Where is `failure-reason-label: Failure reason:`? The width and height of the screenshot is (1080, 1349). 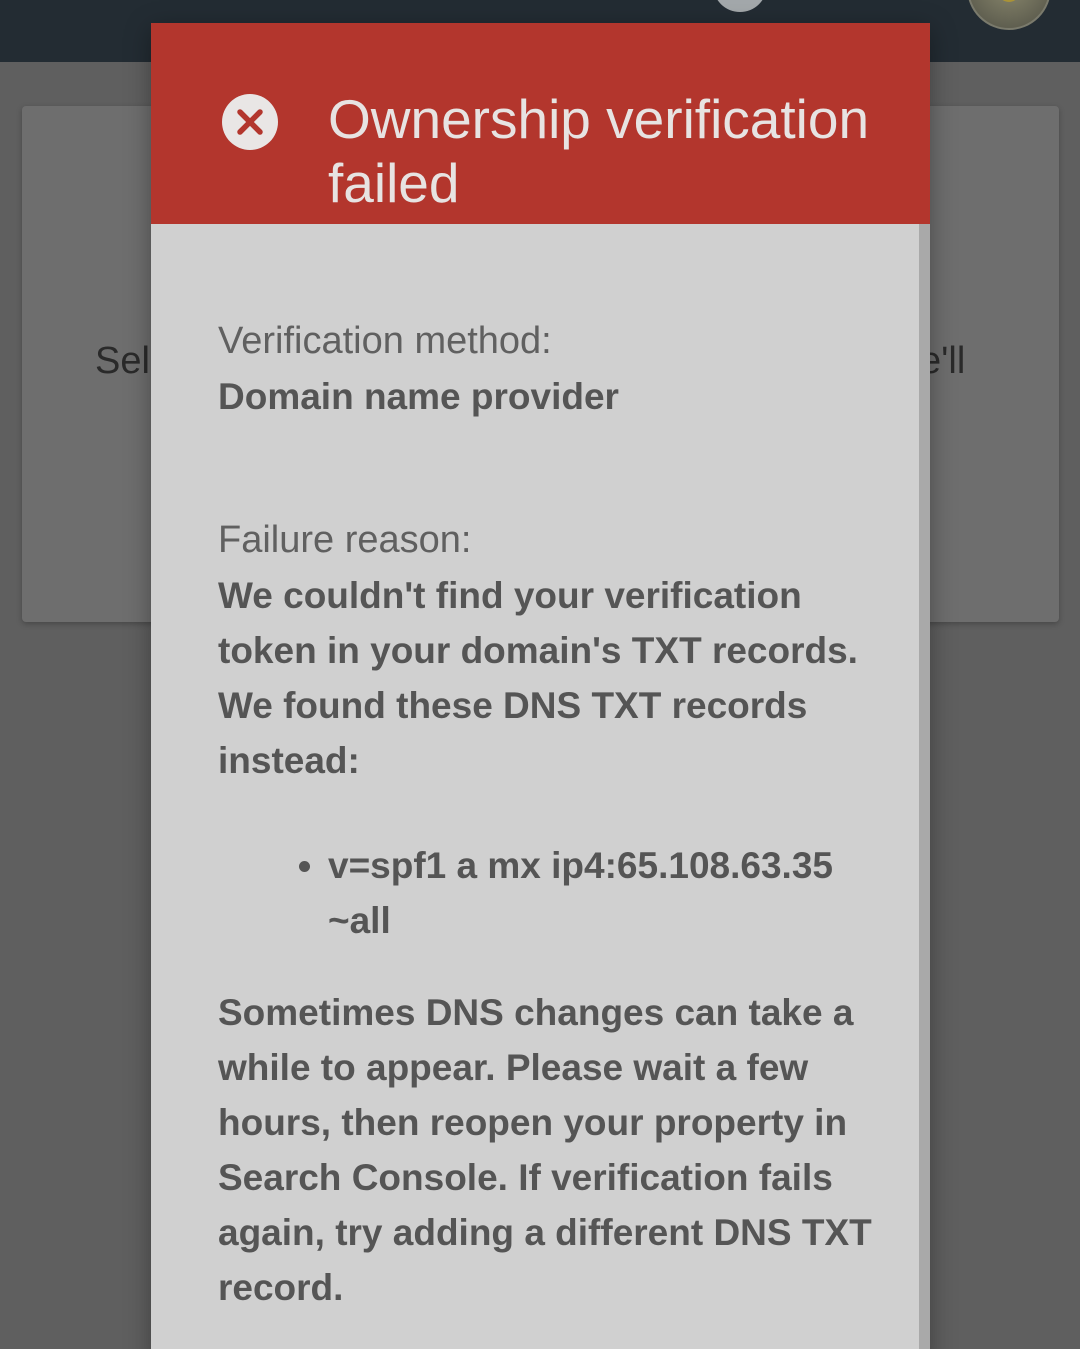 failure-reason-label: Failure reason: is located at coordinates (345, 540).